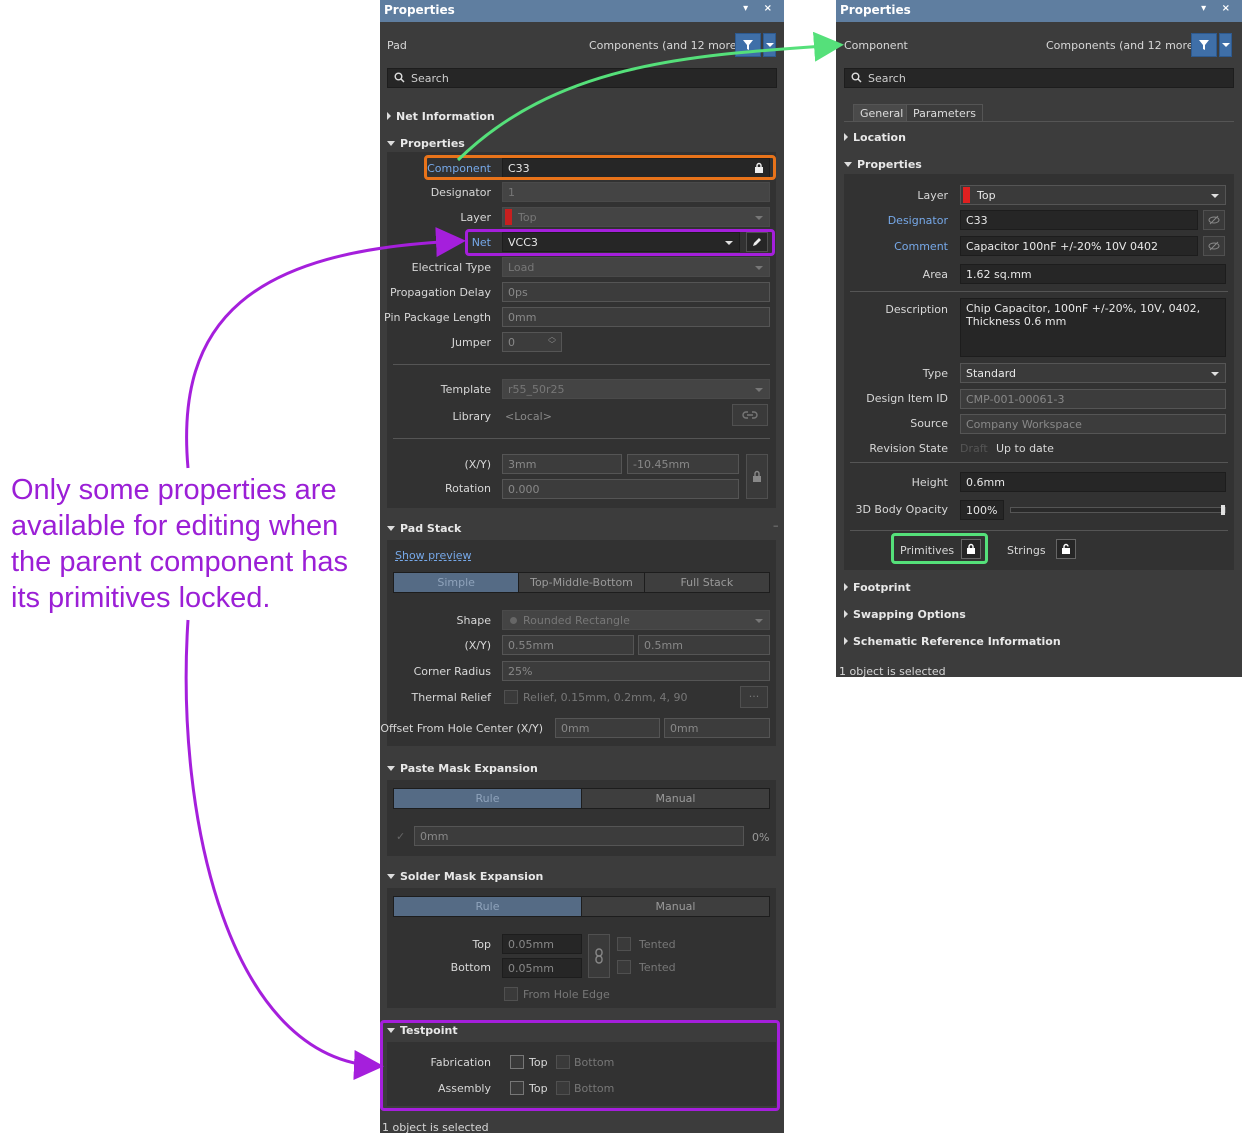 Image resolution: width=1242 pixels, height=1133 pixels. I want to click on arrow-to-component, so click(650, 96).